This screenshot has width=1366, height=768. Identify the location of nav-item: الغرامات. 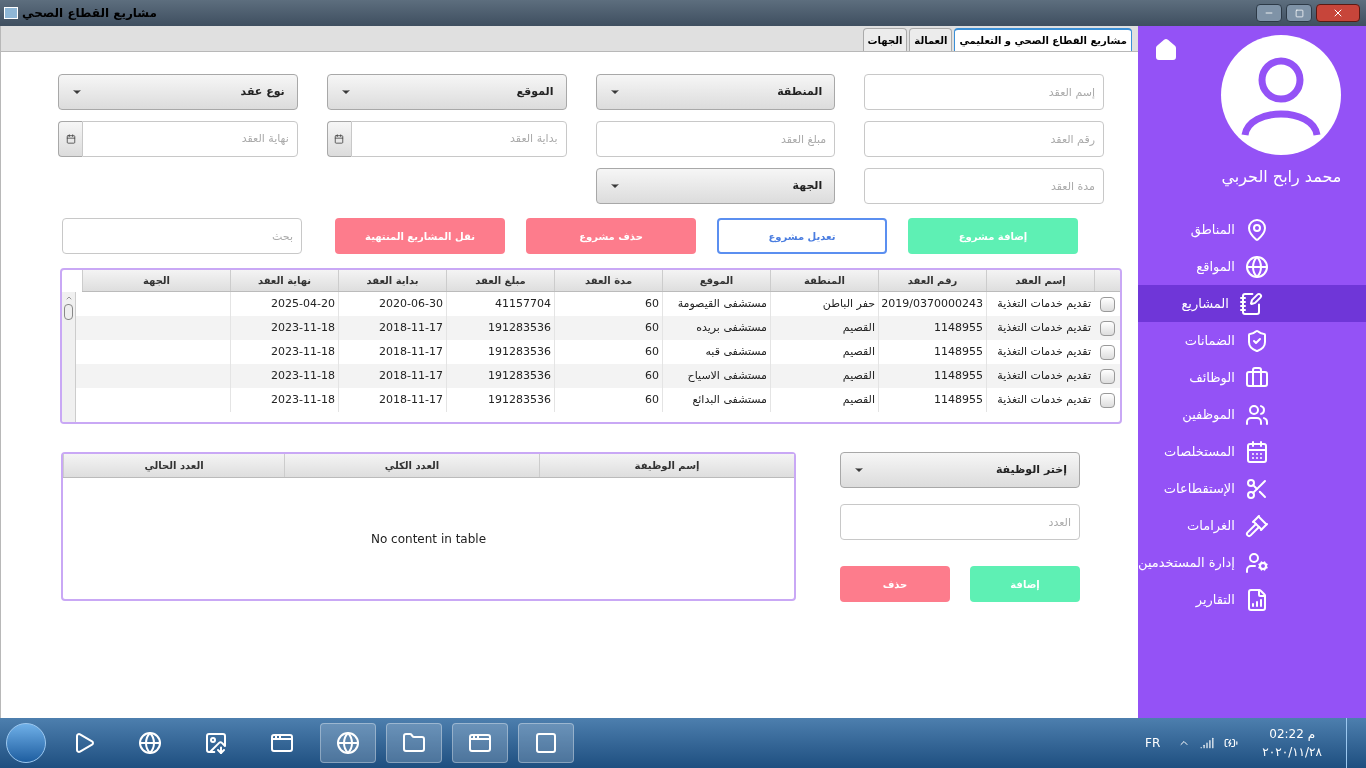
(1252, 525).